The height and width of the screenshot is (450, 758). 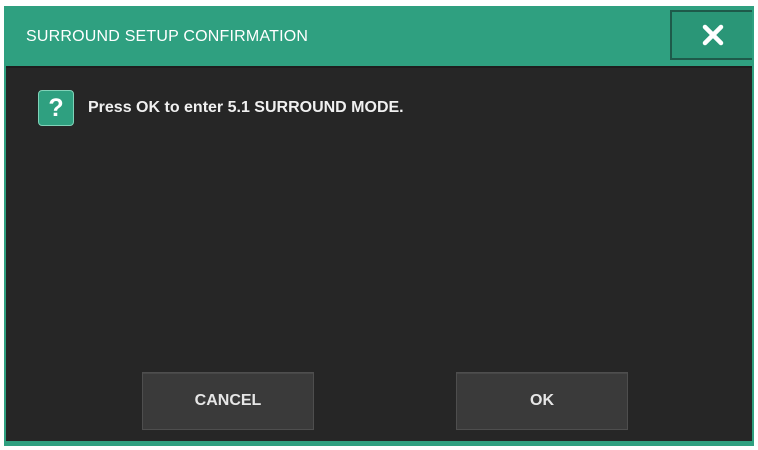 I want to click on bottom-accent-line, so click(x=379, y=442).